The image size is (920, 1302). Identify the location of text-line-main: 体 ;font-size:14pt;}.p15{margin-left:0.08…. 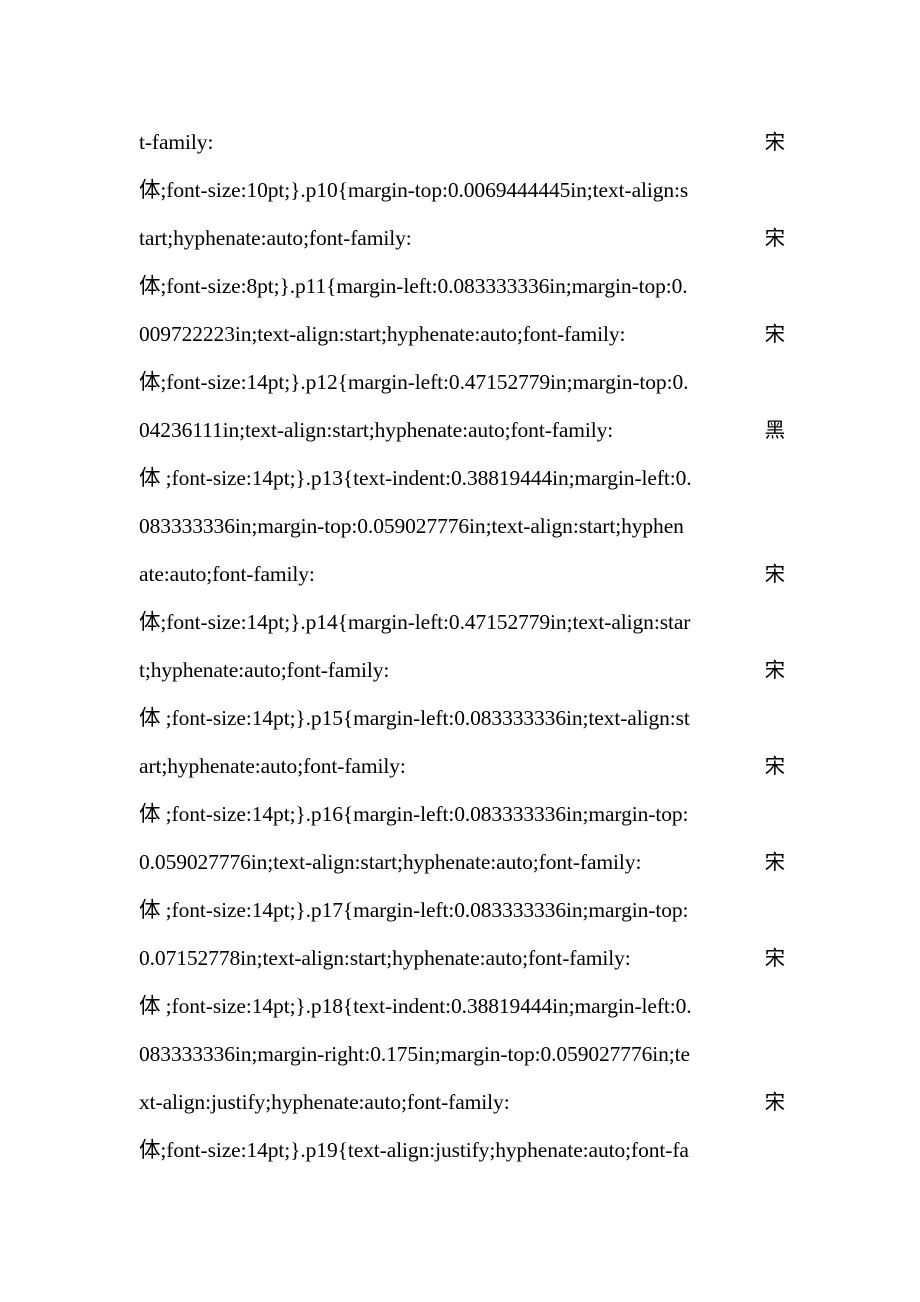
(414, 718).